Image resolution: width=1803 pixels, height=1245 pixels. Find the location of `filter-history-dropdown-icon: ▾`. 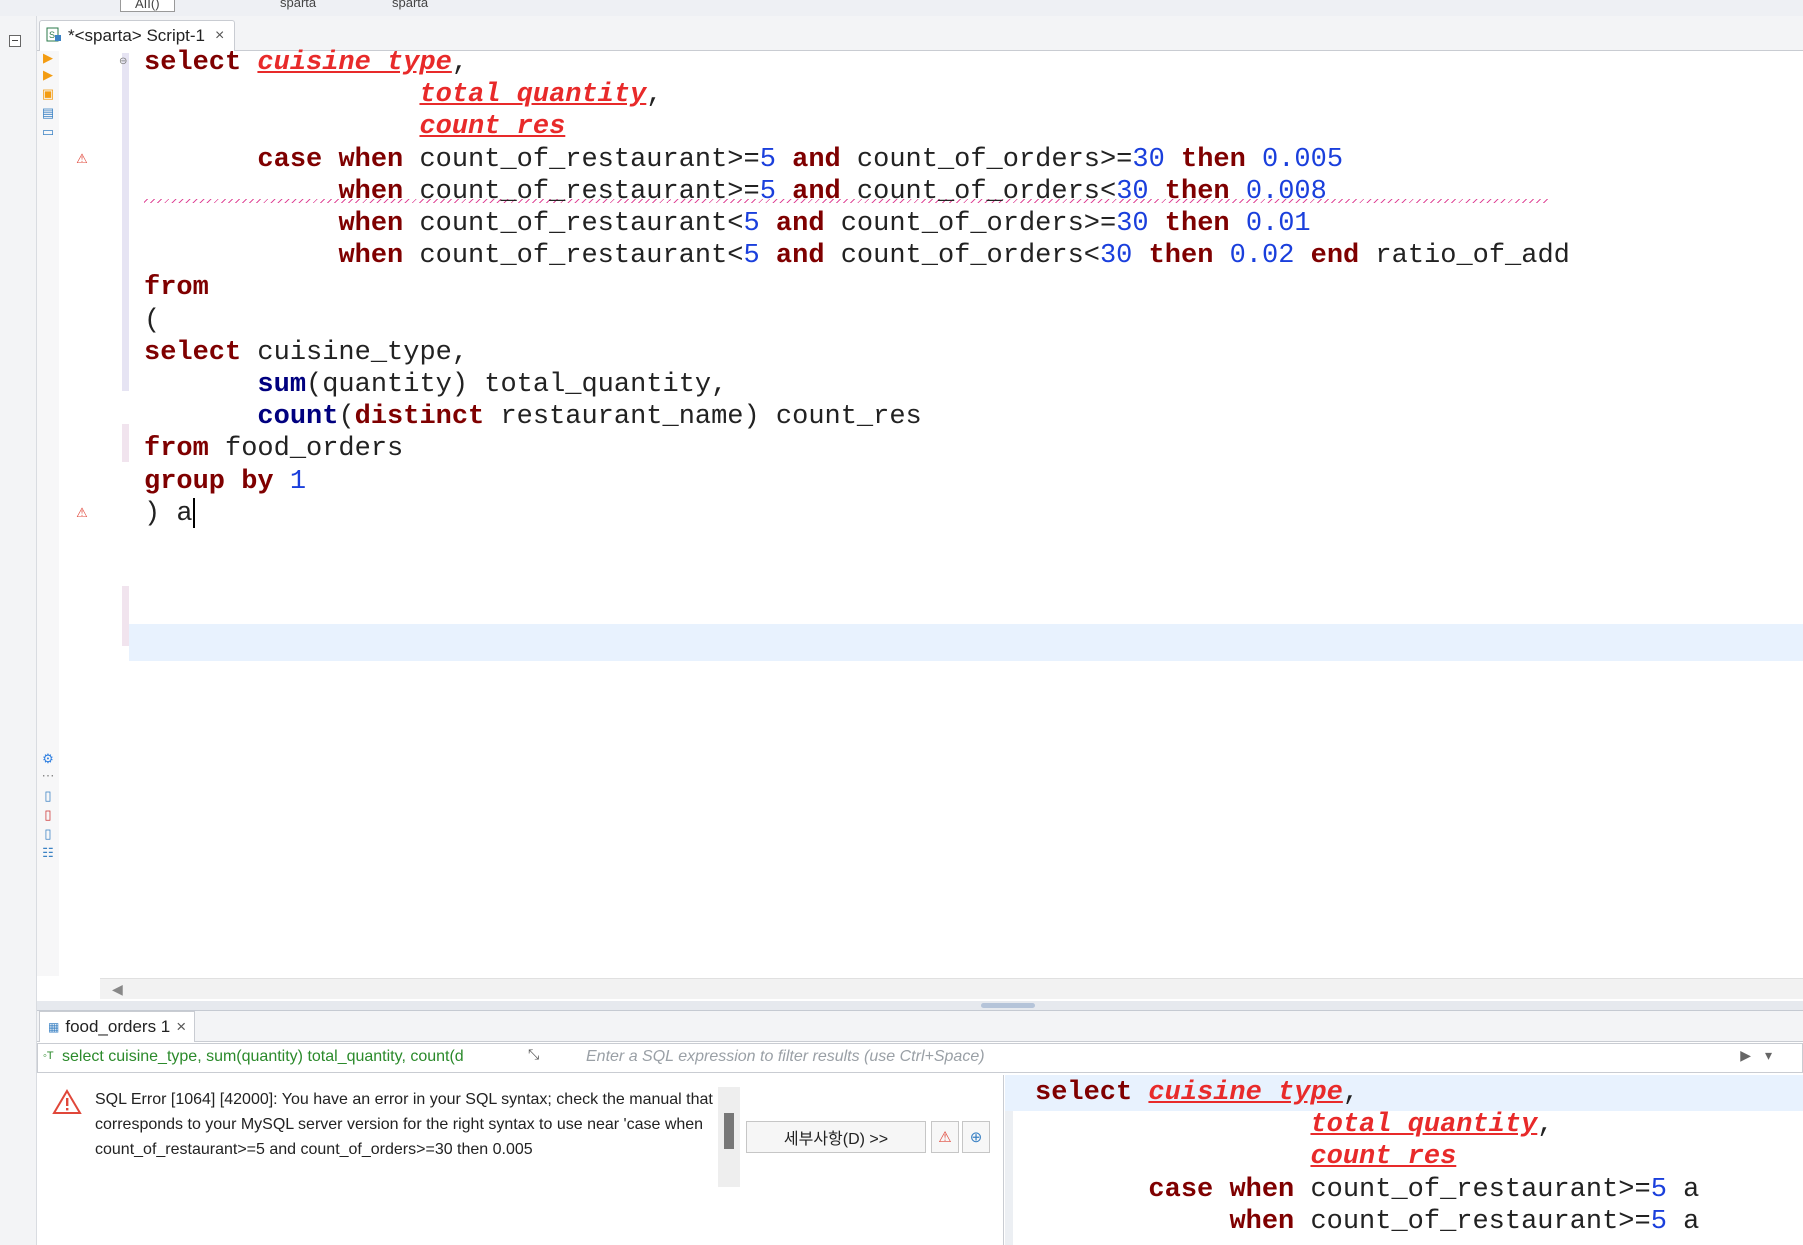

filter-history-dropdown-icon: ▾ is located at coordinates (1768, 1055).